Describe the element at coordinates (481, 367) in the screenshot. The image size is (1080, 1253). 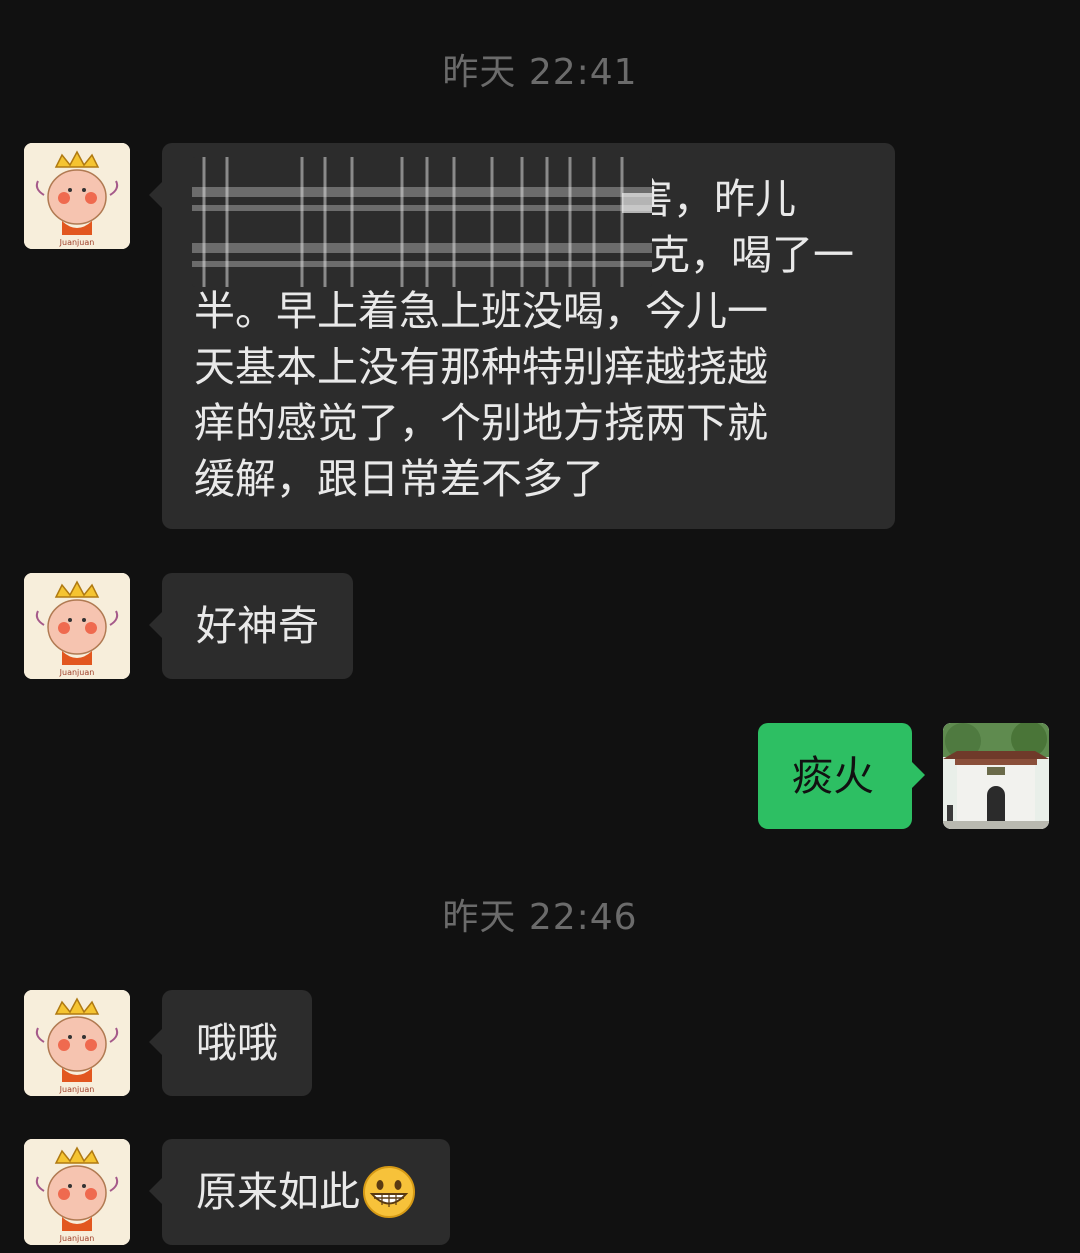
I see `message-line: 天基本上没有那种特别痒越挠越` at that location.